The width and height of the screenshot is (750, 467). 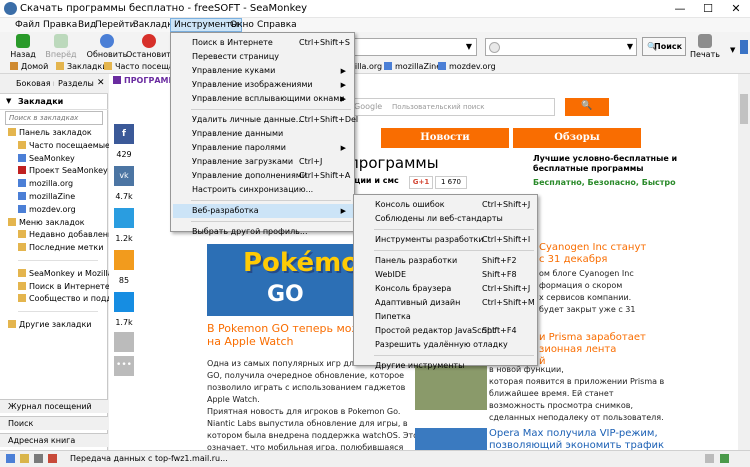 What do you see at coordinates (592, 254) in the screenshot?
I see `news1-title: Cyanogen Inc станут с 31 декабря` at bounding box center [592, 254].